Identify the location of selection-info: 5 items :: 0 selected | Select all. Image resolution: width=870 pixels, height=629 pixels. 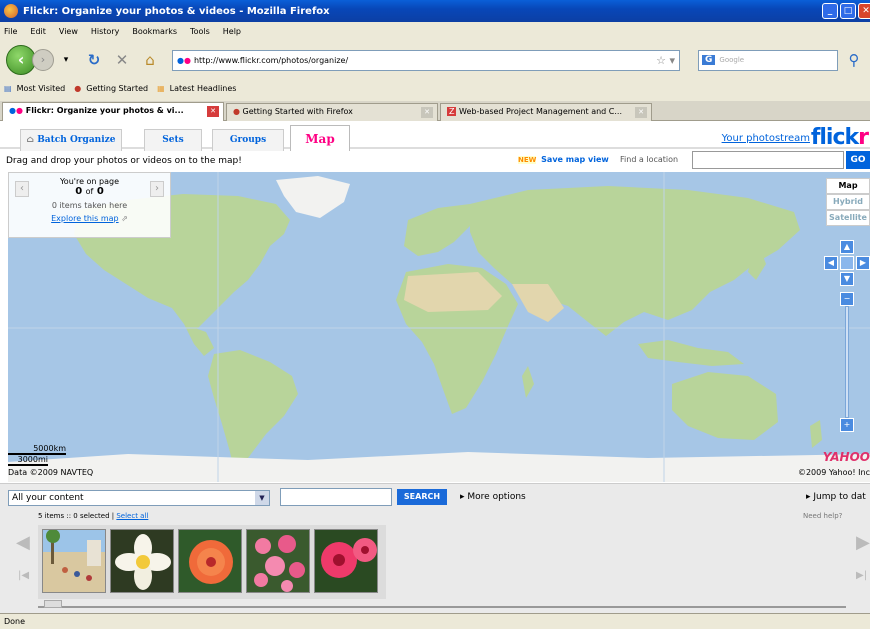
(93, 516).